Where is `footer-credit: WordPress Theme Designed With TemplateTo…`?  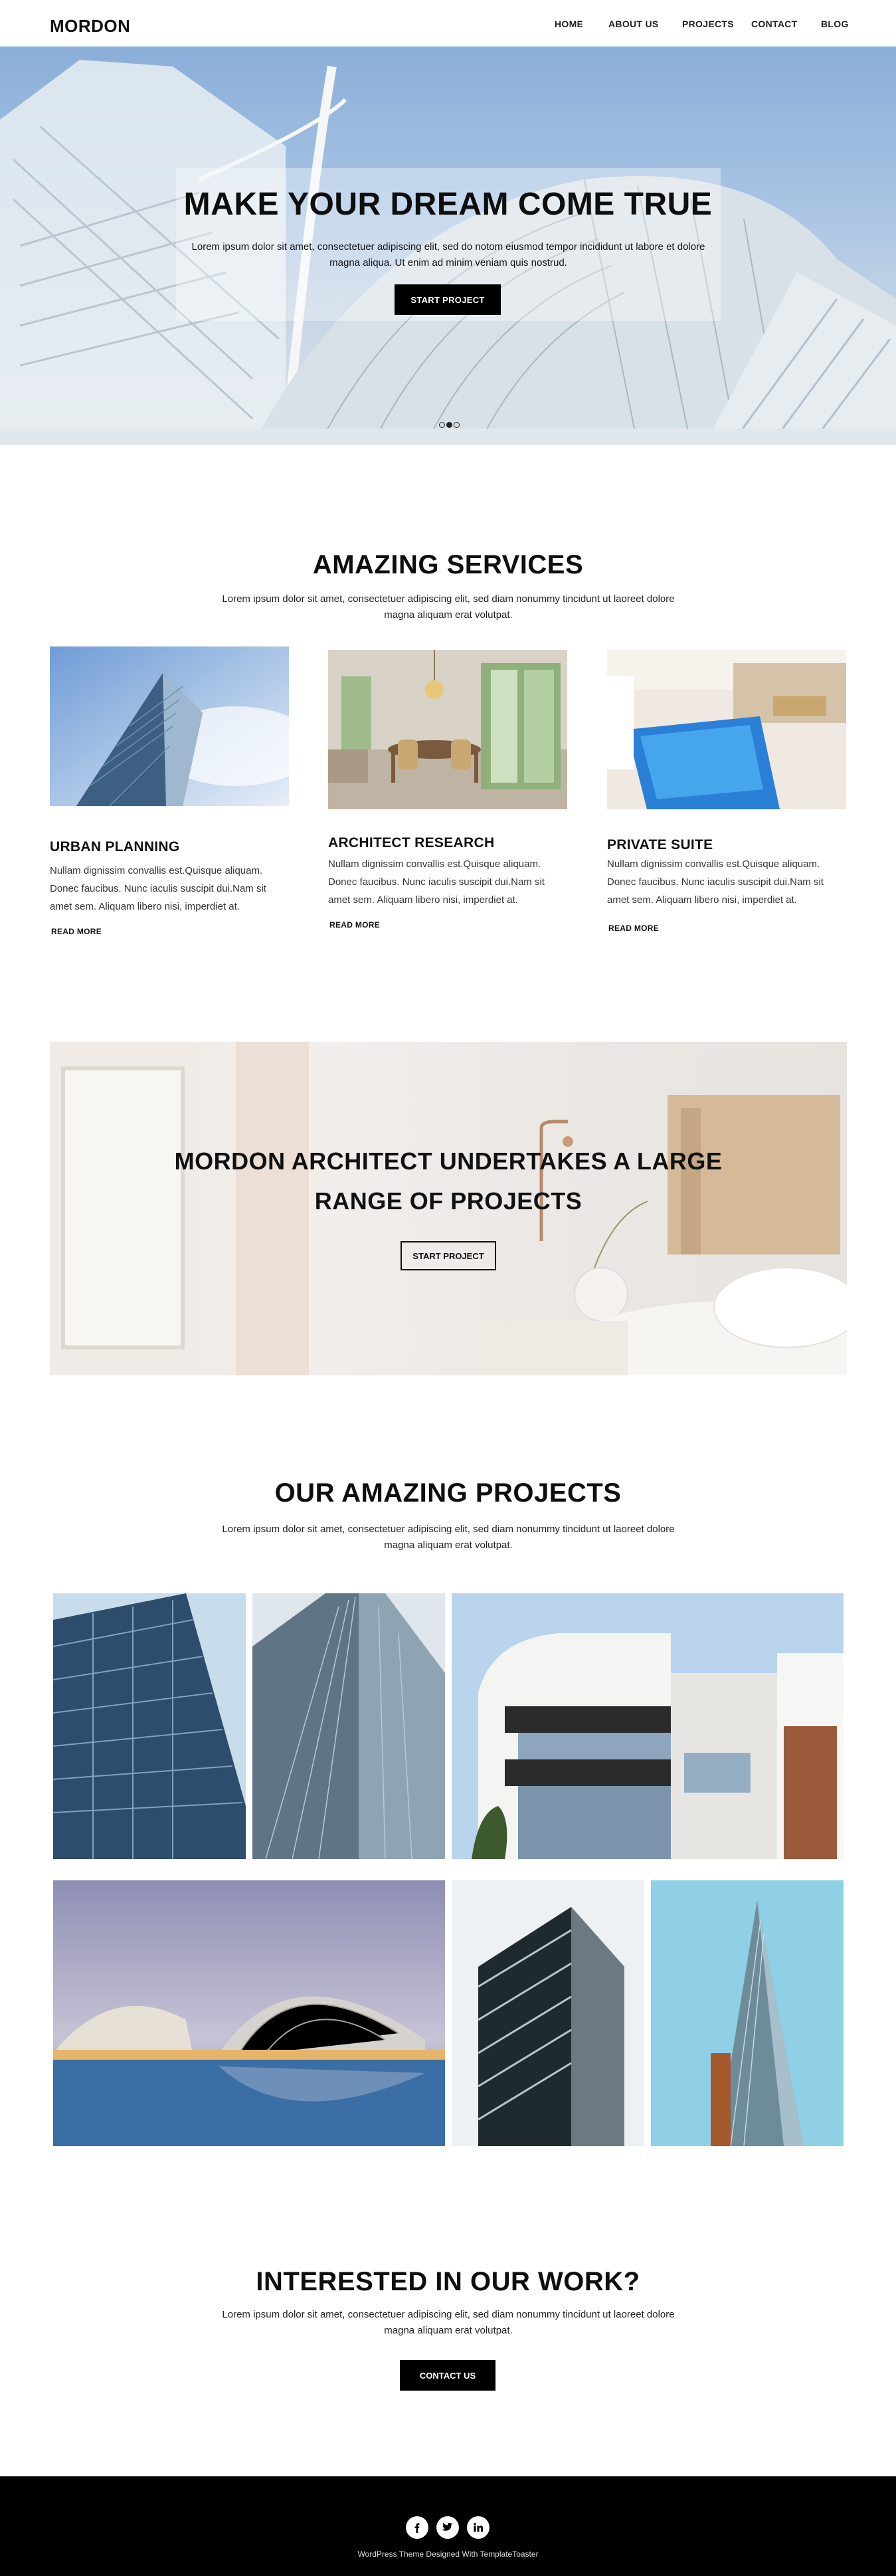 footer-credit: WordPress Theme Designed With TemplateTo… is located at coordinates (448, 2554).